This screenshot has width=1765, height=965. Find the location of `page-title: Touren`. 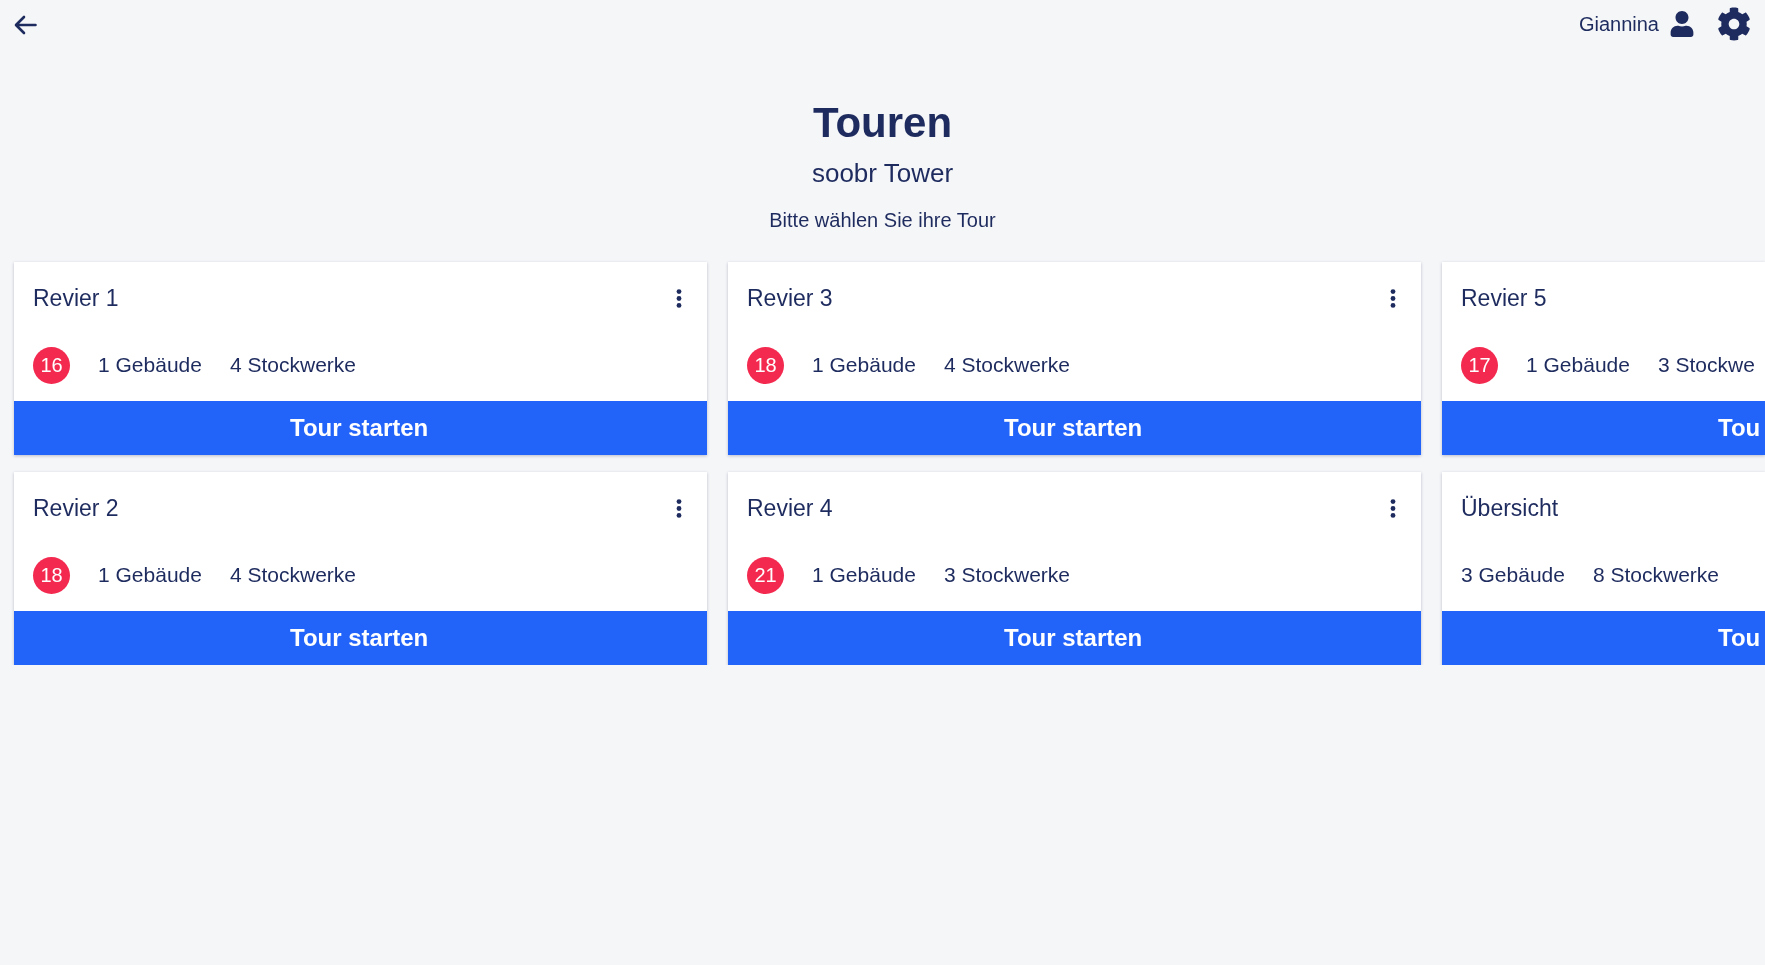

page-title: Touren is located at coordinates (882, 123).